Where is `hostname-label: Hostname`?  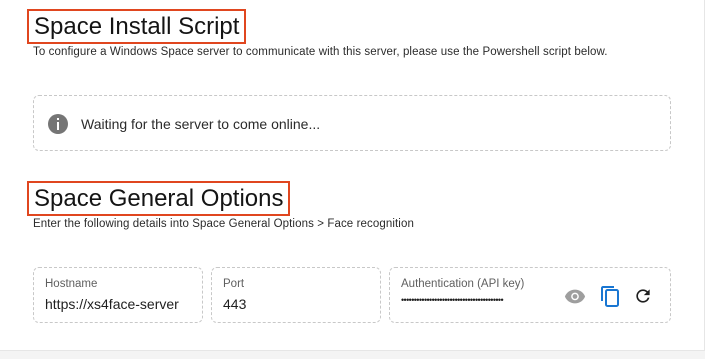
hostname-label: Hostname is located at coordinates (71, 284).